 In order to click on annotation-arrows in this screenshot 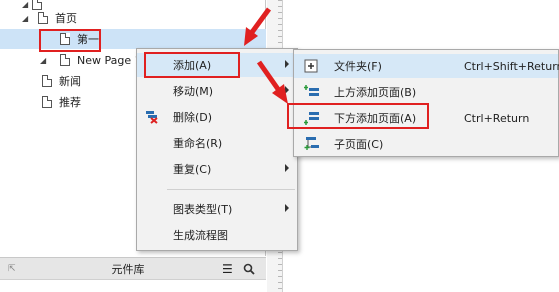, I will do `click(266, 55)`.